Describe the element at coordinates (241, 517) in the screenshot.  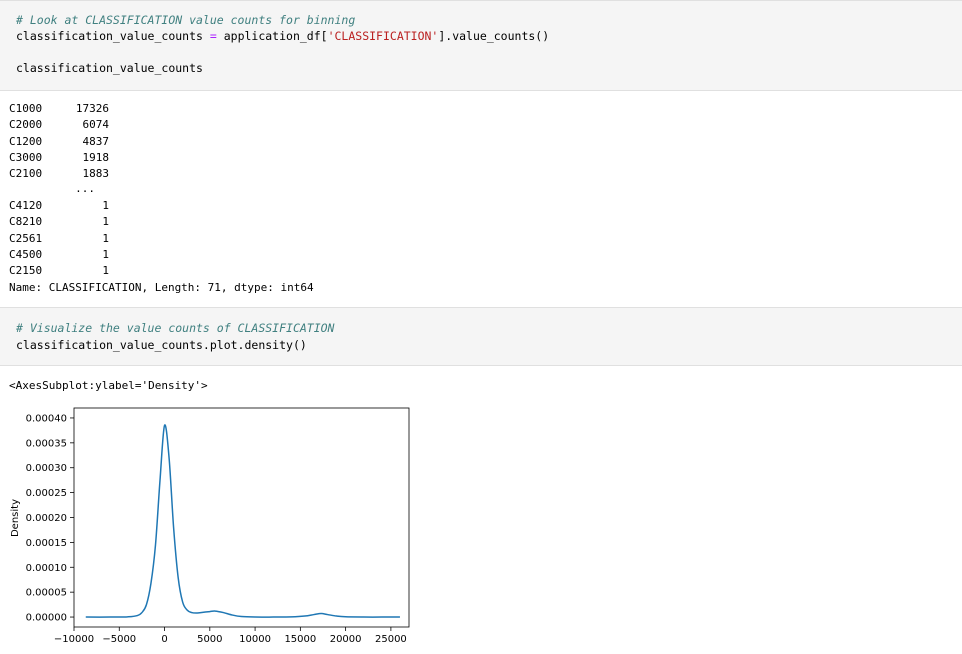
I see `plot-frame` at that location.